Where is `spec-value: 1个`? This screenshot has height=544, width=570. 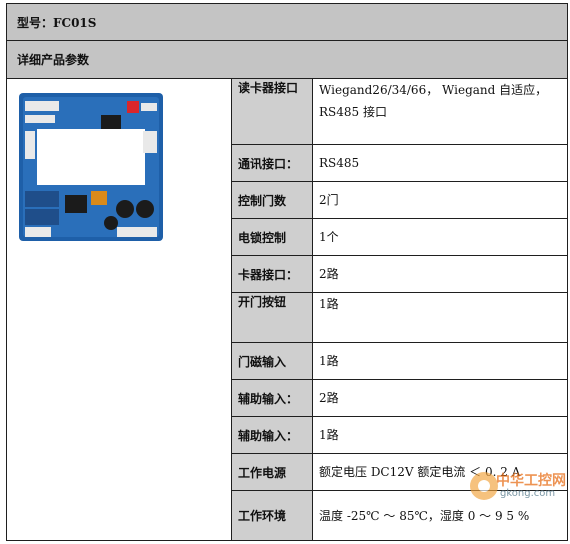 spec-value: 1个 is located at coordinates (440, 237).